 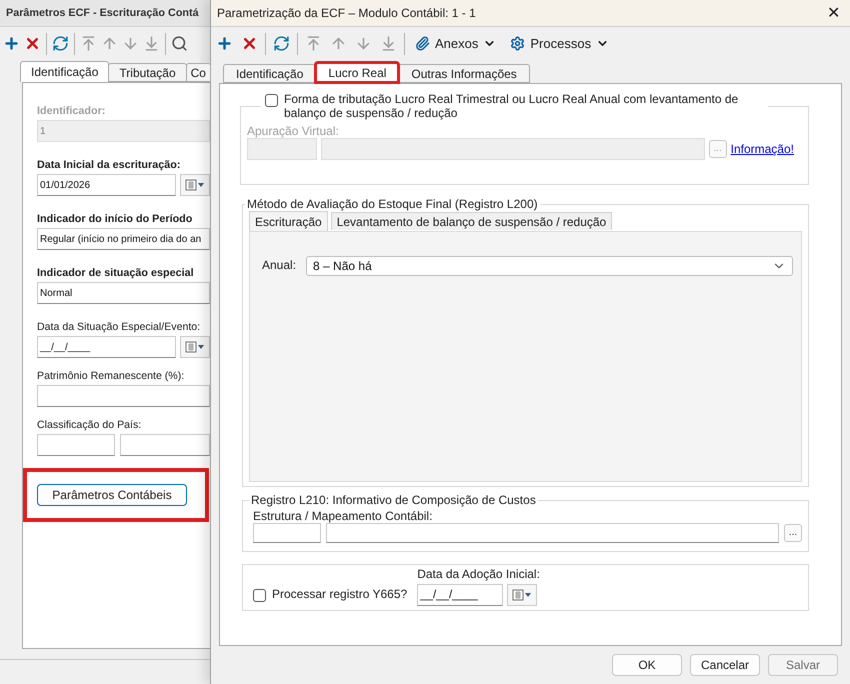 I want to click on field-label: Patrimônio Remanescente (%):, so click(x=111, y=376).